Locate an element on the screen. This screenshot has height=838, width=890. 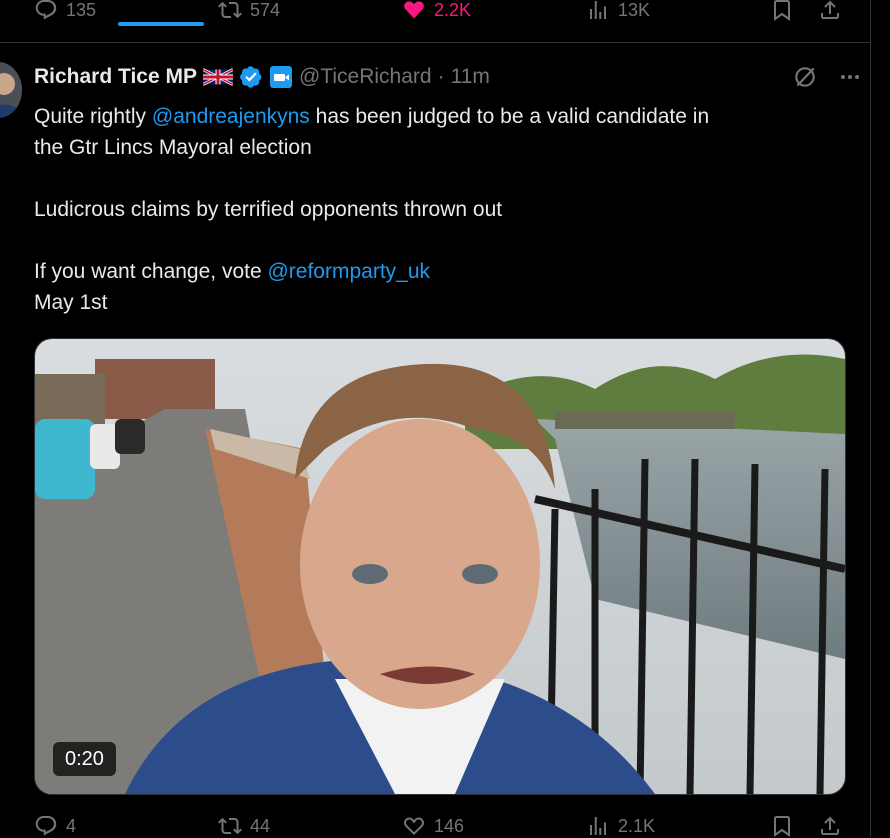
text-segment: If you want change, vote is located at coordinates (151, 271).